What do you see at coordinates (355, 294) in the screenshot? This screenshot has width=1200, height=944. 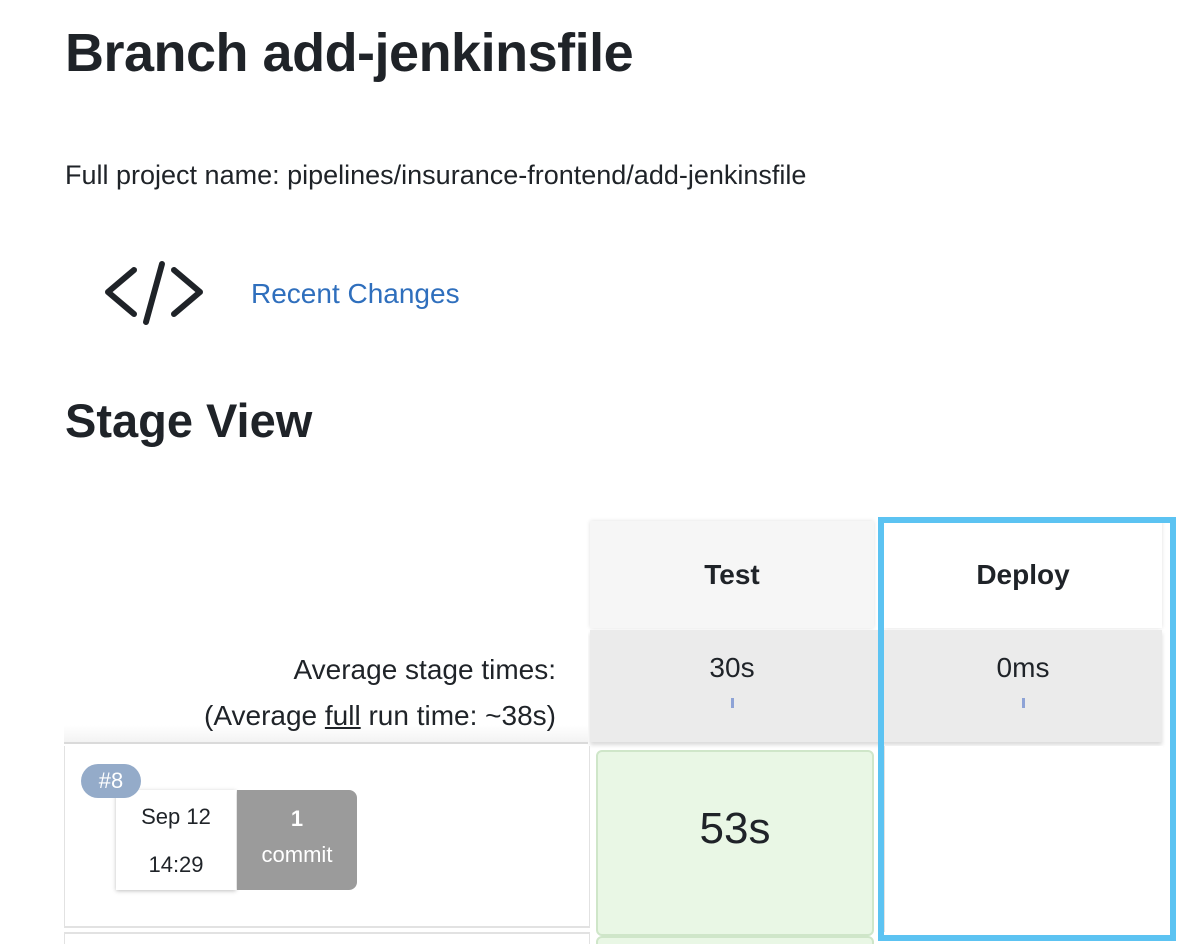 I see `recent-changes-link: Recent Changes` at bounding box center [355, 294].